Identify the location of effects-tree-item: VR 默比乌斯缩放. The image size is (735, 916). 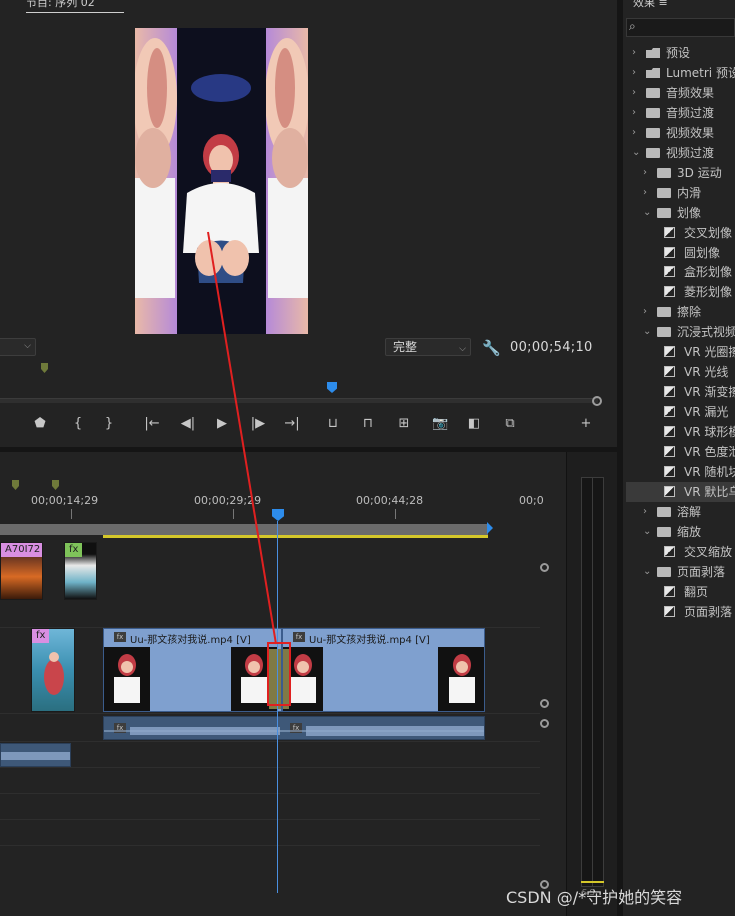
(680, 491).